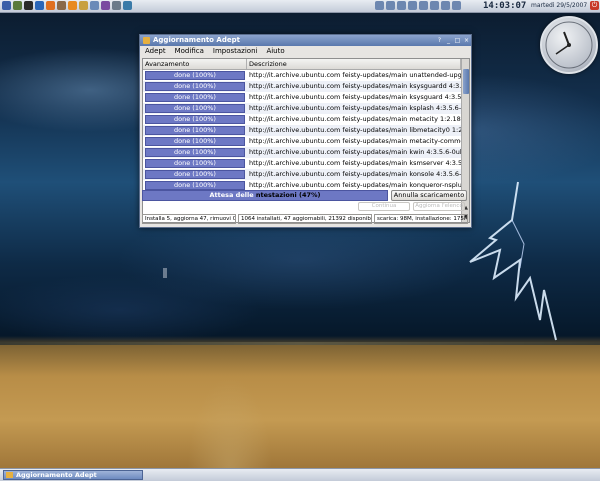 Image resolution: width=600 pixels, height=481 pixels. Describe the element at coordinates (6, 5) in the screenshot. I see `kde-menu-icon` at that location.